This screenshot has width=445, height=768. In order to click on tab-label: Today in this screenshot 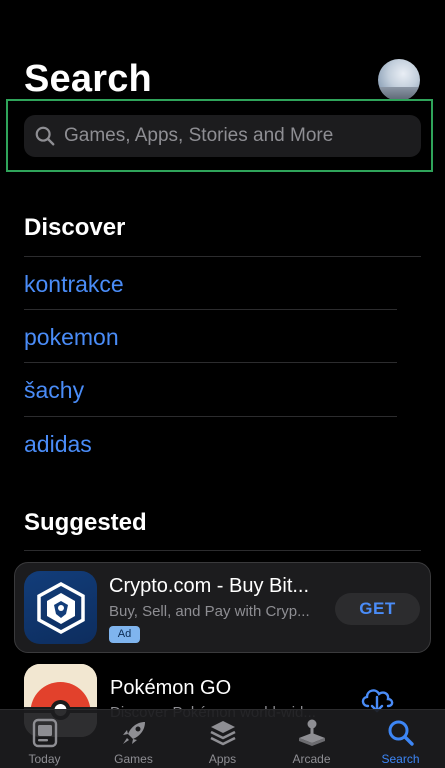, I will do `click(44, 759)`.